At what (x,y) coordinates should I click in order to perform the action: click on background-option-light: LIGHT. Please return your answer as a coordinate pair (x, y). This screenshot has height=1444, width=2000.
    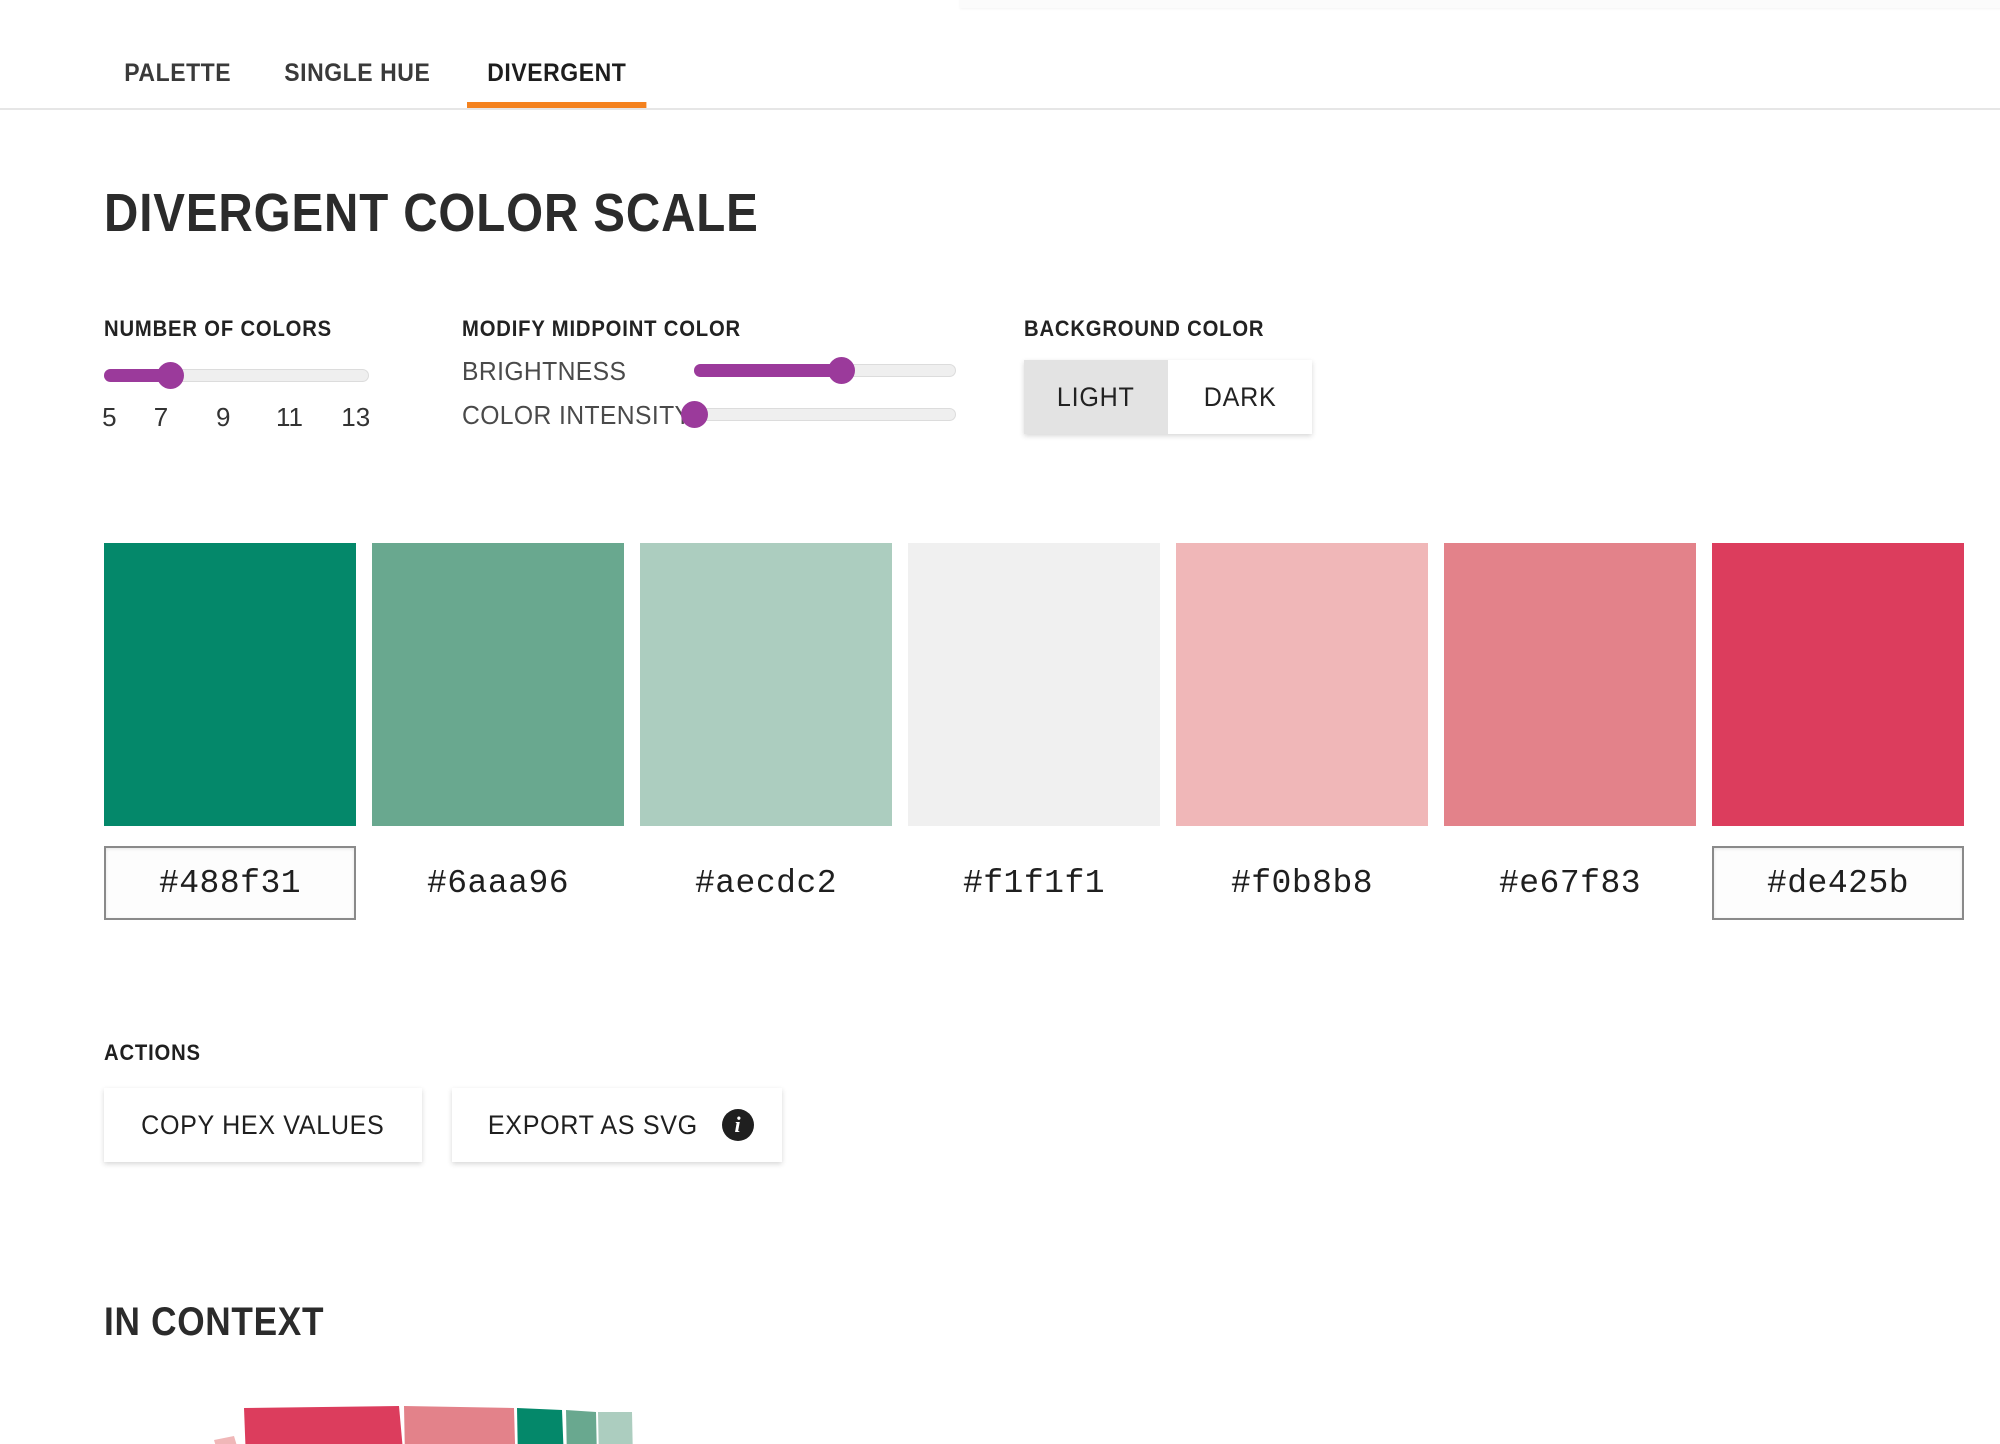
    Looking at the image, I should click on (1096, 397).